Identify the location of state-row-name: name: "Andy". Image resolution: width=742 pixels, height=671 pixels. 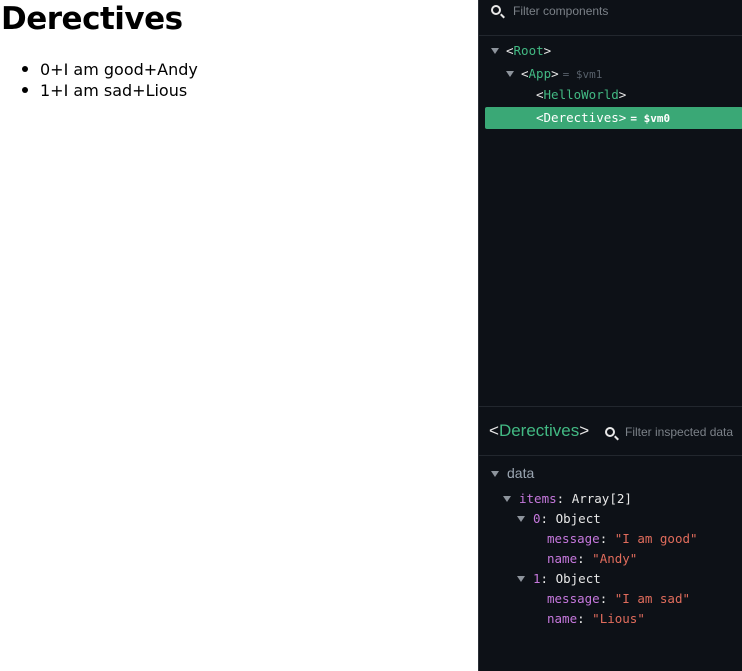
(592, 559).